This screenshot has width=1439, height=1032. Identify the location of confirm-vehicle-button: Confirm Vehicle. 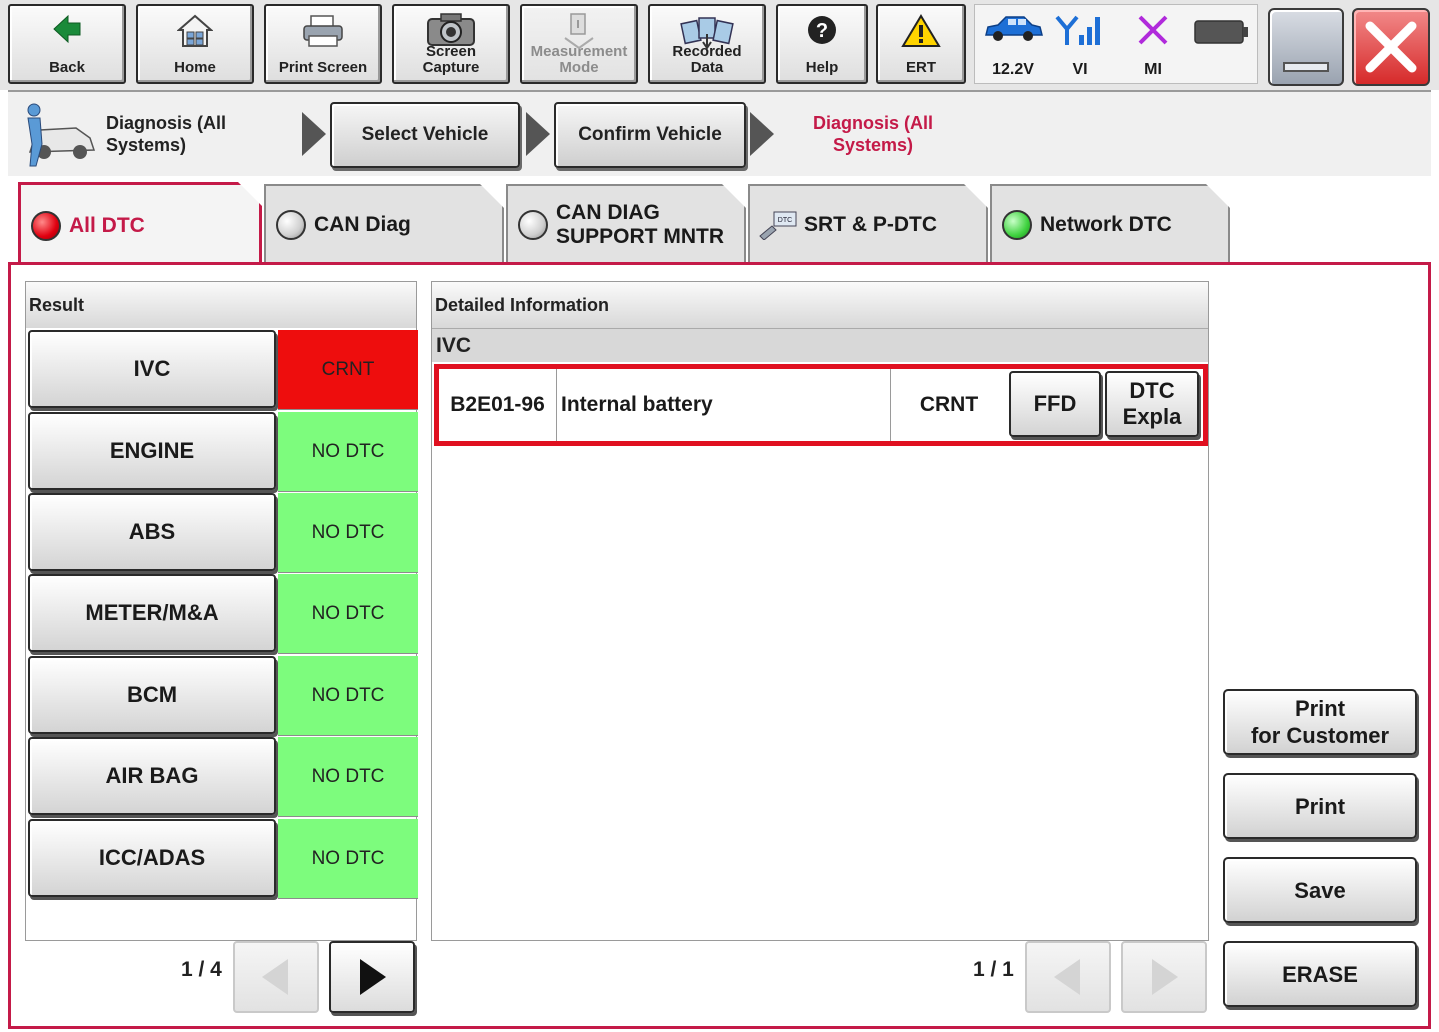
(650, 135).